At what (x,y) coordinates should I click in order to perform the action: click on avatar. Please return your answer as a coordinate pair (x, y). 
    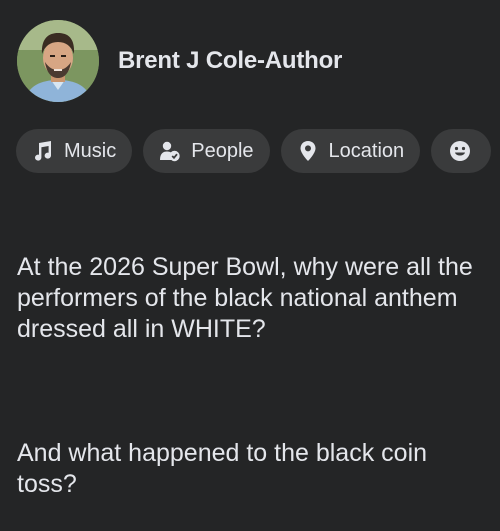
    Looking at the image, I should click on (58, 61).